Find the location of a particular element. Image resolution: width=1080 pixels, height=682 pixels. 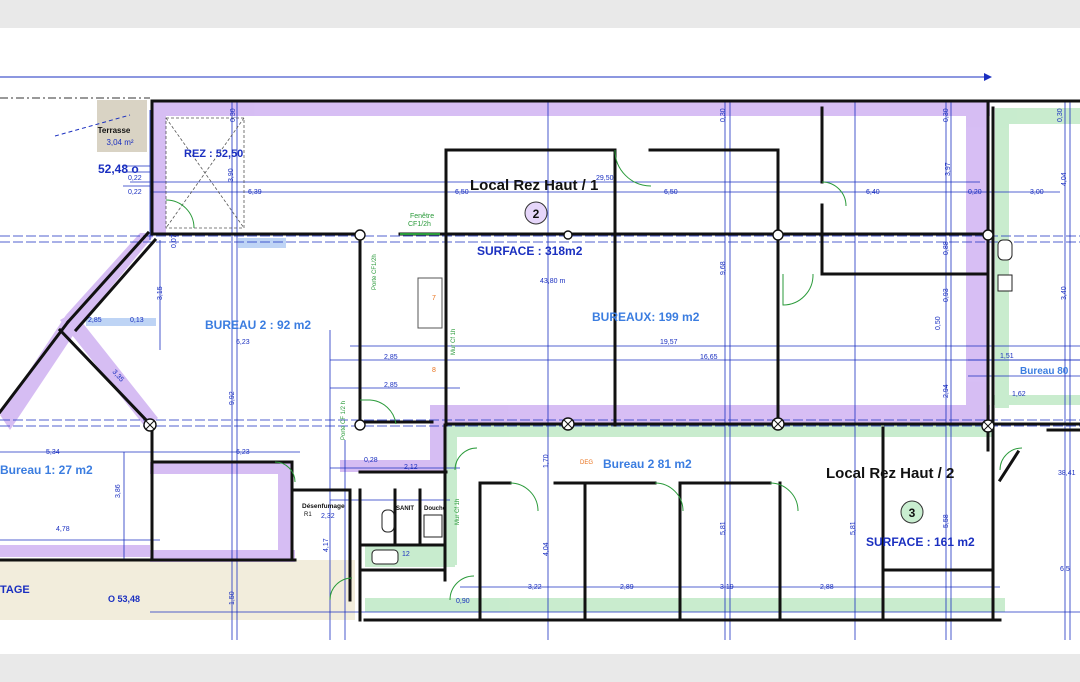

dim-390: 3,90 is located at coordinates (231, 175).